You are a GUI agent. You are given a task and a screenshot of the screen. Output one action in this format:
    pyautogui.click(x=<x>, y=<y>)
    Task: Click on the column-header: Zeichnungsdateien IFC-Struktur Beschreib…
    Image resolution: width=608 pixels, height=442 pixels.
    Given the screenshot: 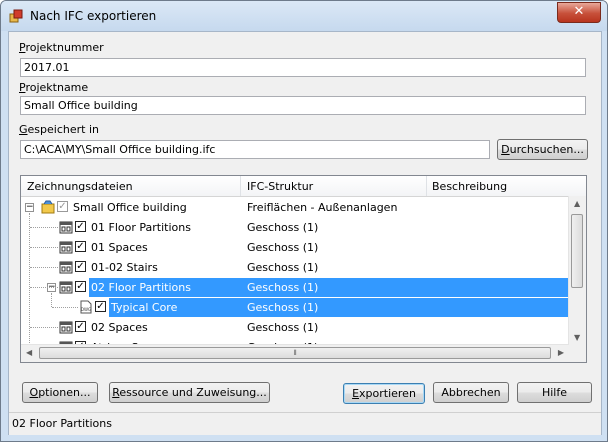 What is the action you would take?
    pyautogui.click(x=303, y=186)
    